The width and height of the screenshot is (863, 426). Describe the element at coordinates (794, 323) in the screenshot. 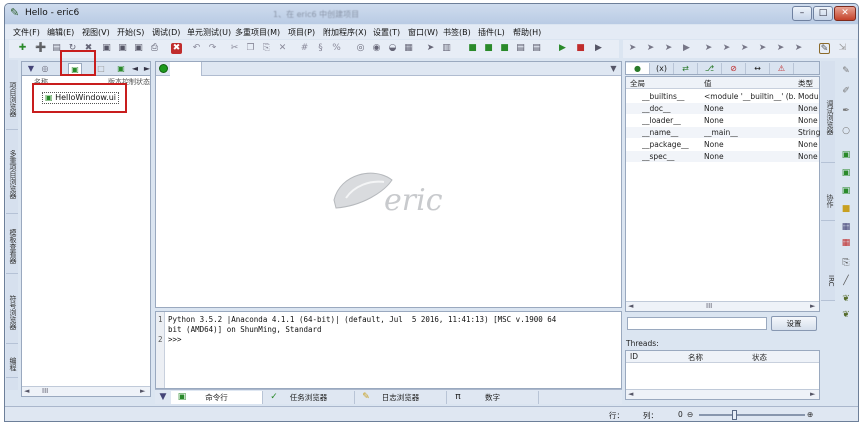

I see `filter-set-button: 设置` at that location.